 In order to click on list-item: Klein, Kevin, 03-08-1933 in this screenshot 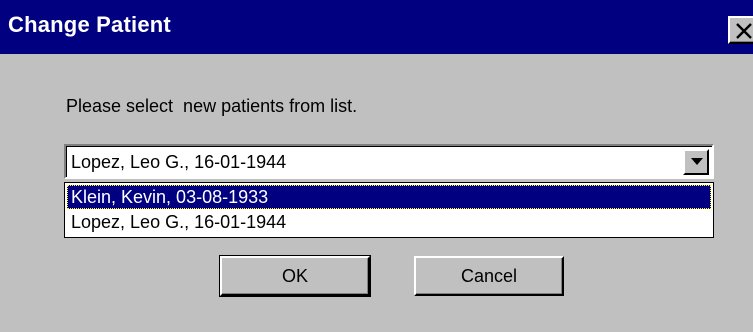, I will do `click(389, 197)`.